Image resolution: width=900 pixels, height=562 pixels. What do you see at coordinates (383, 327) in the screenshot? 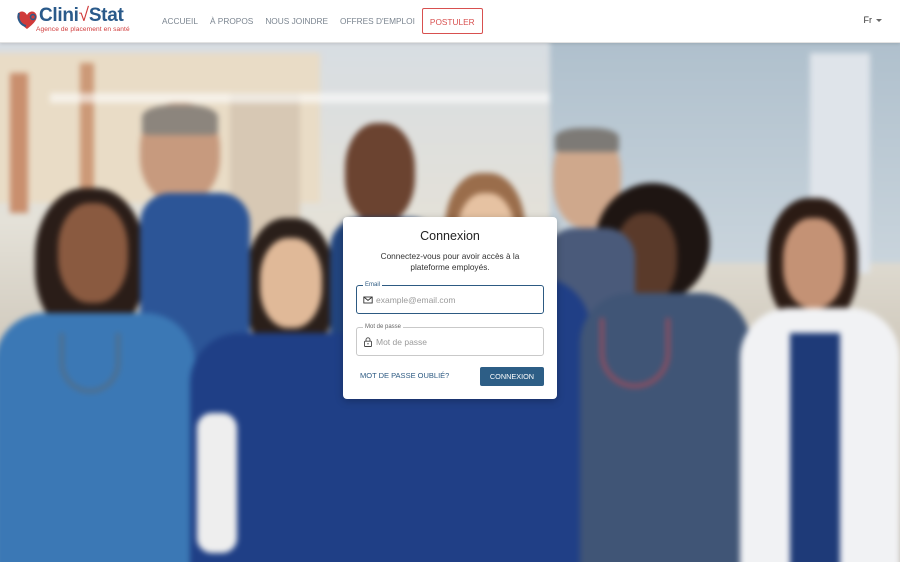
I see `password-label: Mot de passe` at bounding box center [383, 327].